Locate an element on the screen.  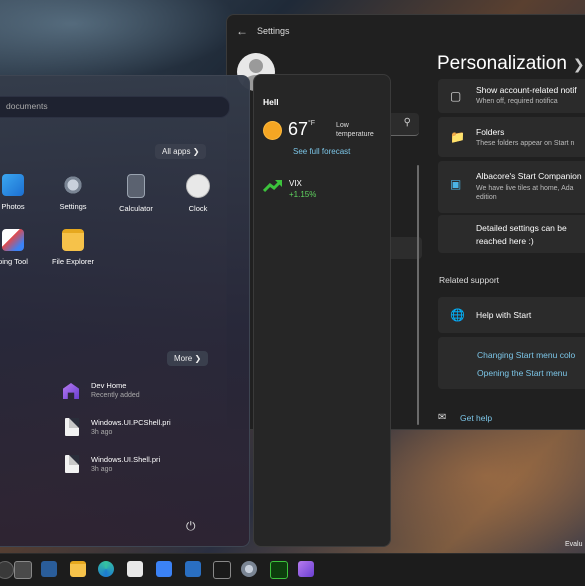
setting-card-detailed: Detailed settings can be reached here :) is located at coordinates (511, 234).